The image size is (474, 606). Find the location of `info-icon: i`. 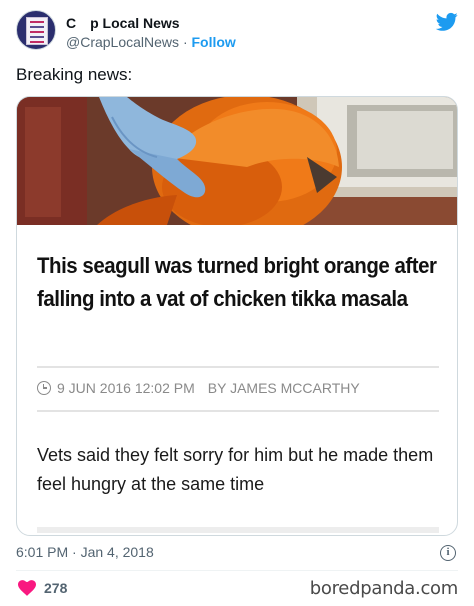

info-icon: i is located at coordinates (448, 553).